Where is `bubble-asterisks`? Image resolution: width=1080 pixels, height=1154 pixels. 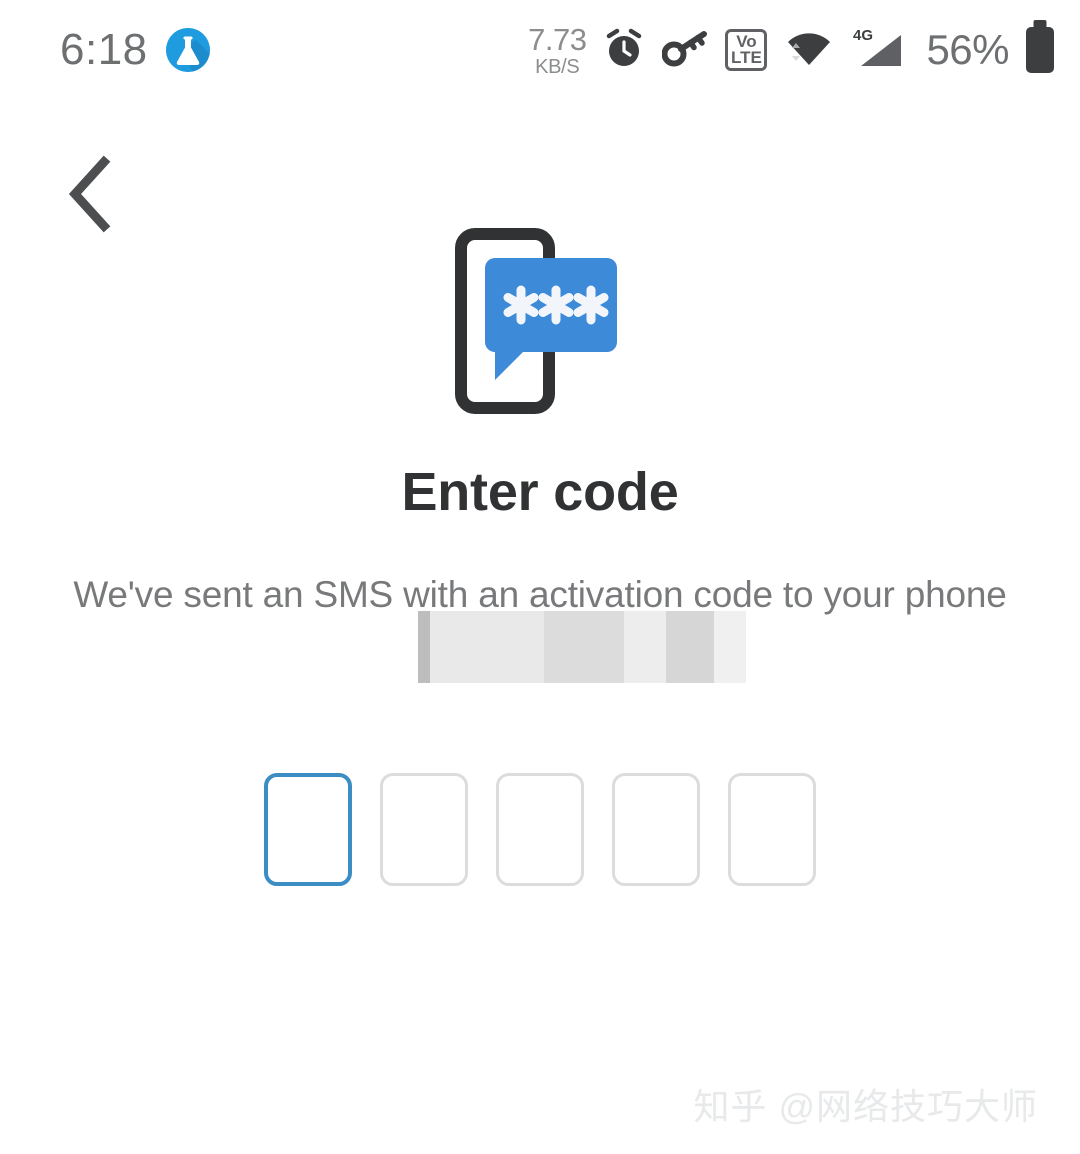 bubble-asterisks is located at coordinates (556, 305).